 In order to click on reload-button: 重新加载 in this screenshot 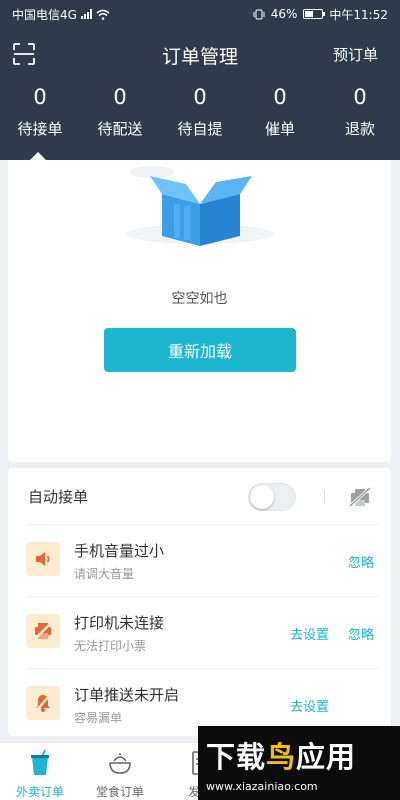, I will do `click(200, 350)`.